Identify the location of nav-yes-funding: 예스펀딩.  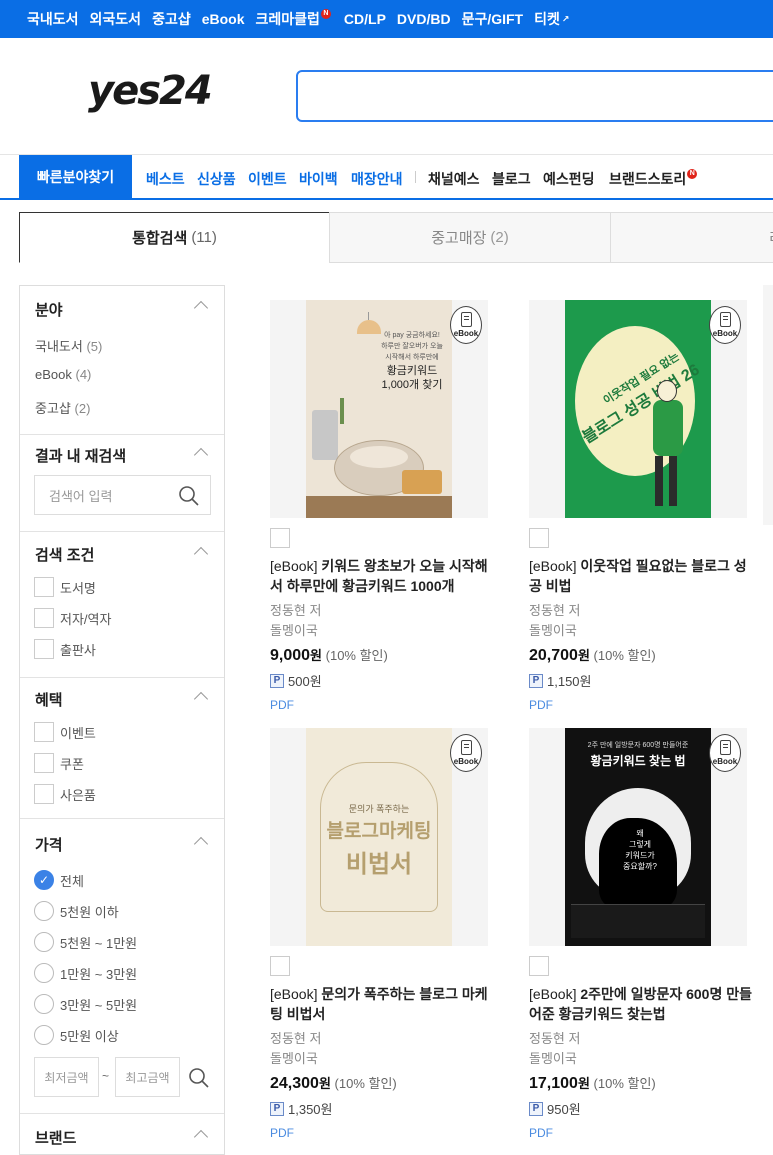
(569, 179).